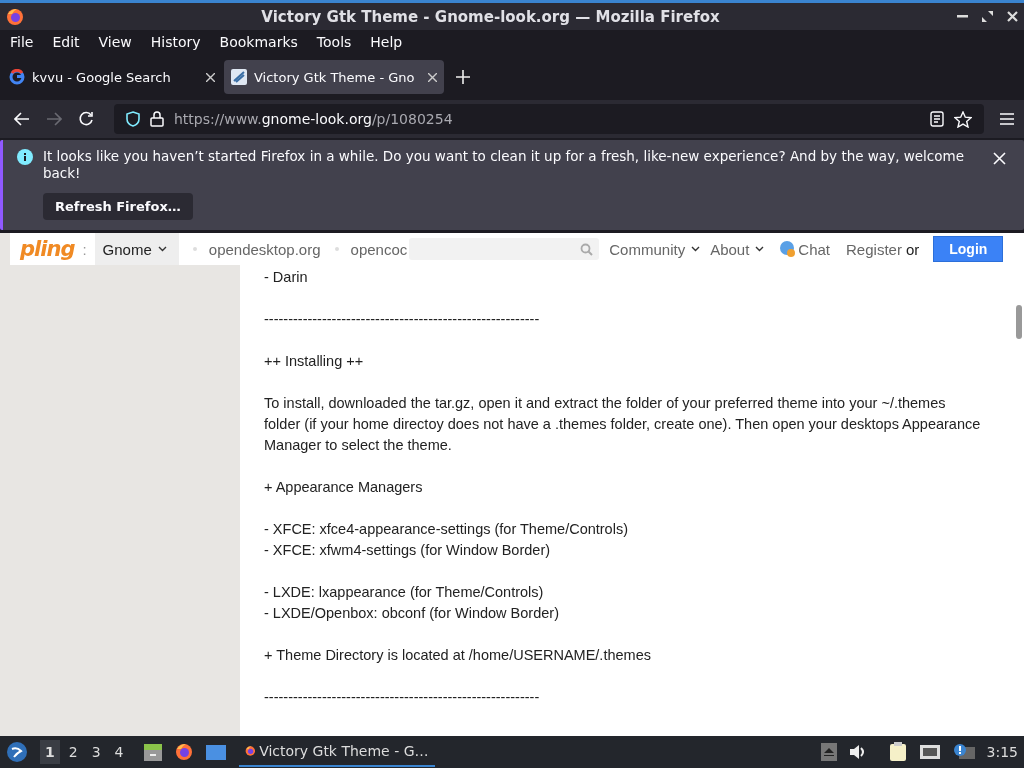 This screenshot has height=768, width=1024. What do you see at coordinates (787, 249) in the screenshot?
I see `chat-icon` at bounding box center [787, 249].